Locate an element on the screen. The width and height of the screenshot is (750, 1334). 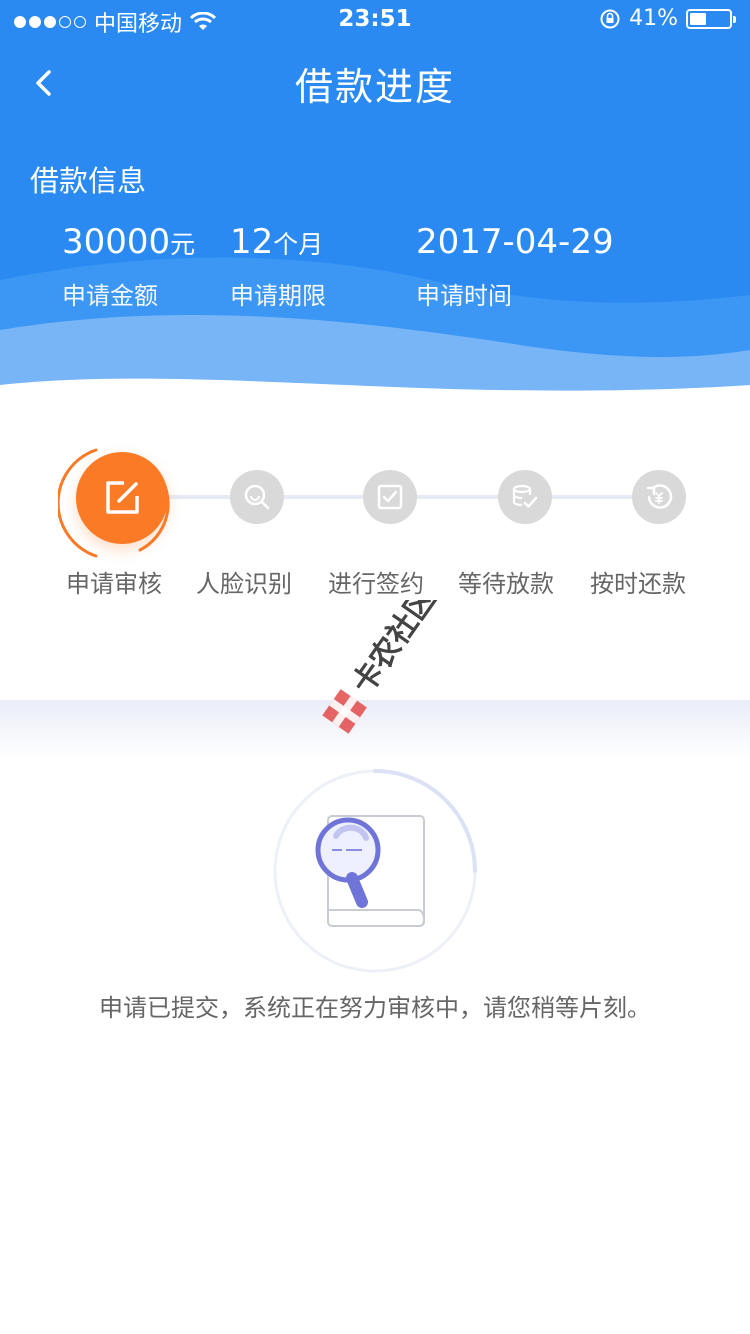
date-label: 申请时间 is located at coordinates (464, 296).